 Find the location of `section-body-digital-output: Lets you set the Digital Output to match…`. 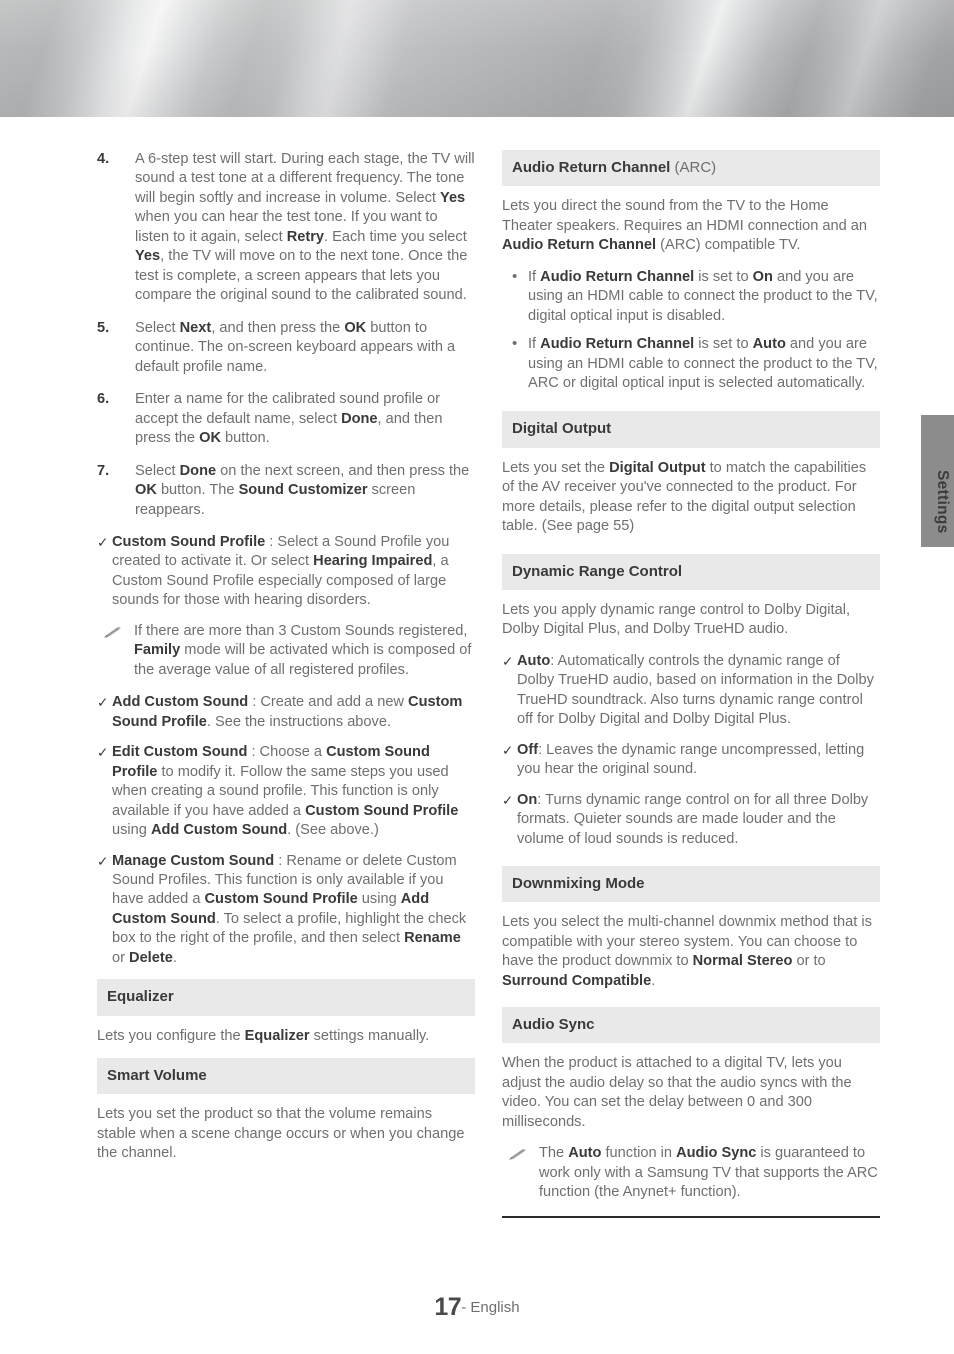

section-body-digital-output: Lets you set the Digital Output to match… is located at coordinates (684, 497).